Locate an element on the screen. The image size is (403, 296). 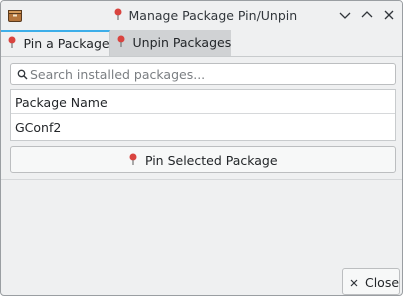
titlebar: Manage Package Pin/Unpin is located at coordinates (201, 15).